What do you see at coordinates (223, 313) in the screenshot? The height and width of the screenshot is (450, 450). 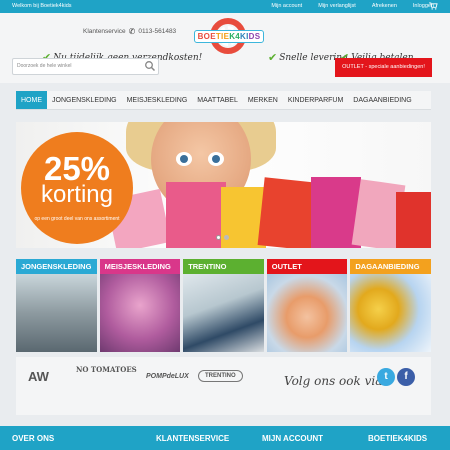 I see `tile-trentino-image` at bounding box center [223, 313].